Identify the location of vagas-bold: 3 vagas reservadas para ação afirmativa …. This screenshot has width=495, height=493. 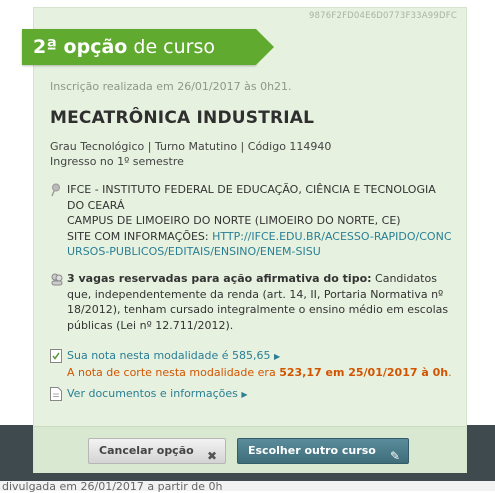
(219, 278).